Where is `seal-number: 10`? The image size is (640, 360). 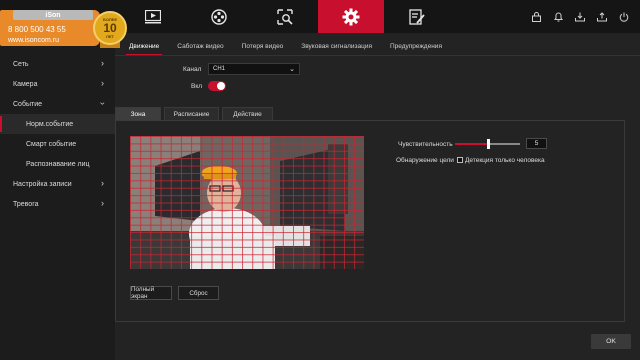
seal-number: 10 is located at coordinates (110, 28).